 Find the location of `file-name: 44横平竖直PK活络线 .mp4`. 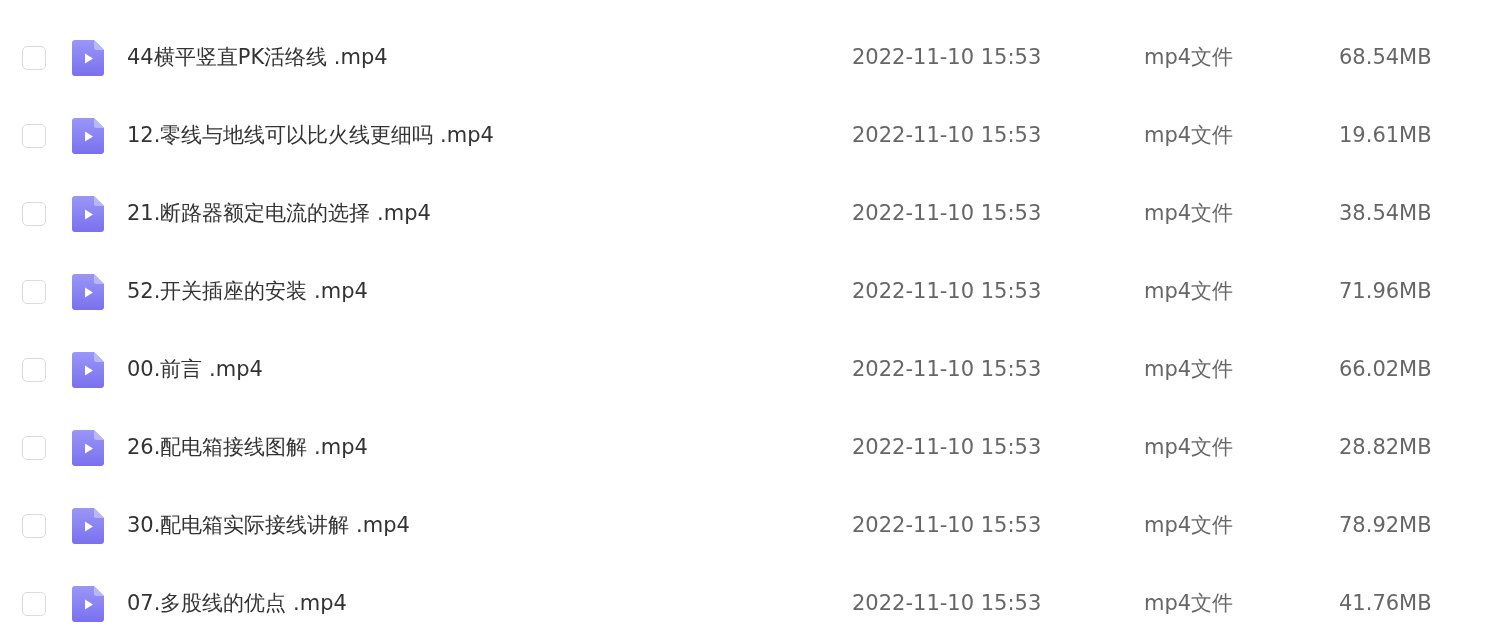

file-name: 44横平竖直PK活络线 .mp4 is located at coordinates (489, 58).